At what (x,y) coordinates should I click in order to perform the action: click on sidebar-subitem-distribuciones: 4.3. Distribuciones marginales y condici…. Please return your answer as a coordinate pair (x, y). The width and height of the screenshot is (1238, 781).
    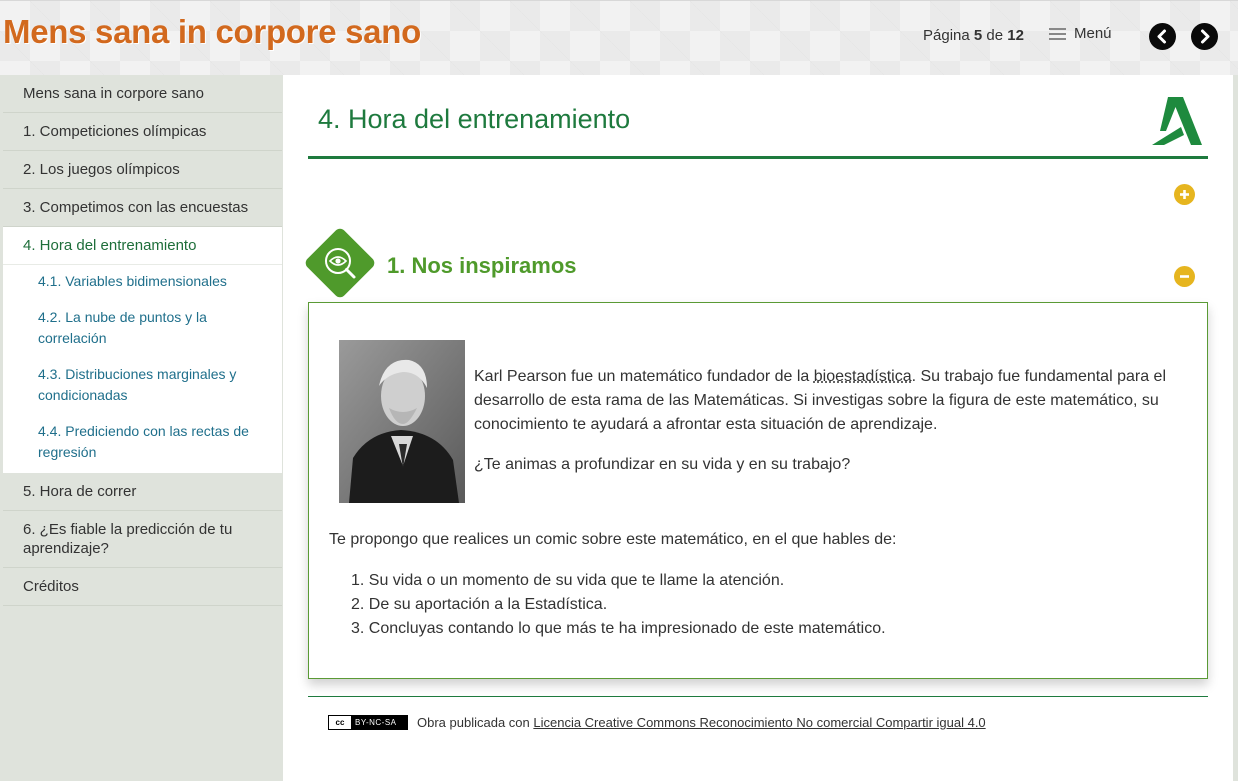
    Looking at the image, I should click on (142, 384).